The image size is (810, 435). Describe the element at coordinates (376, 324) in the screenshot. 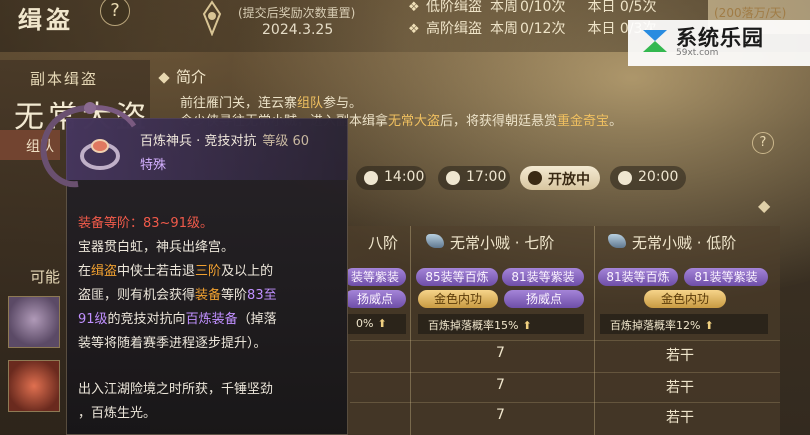

I see `drop-rate-eighth: 0% ⬆` at that location.